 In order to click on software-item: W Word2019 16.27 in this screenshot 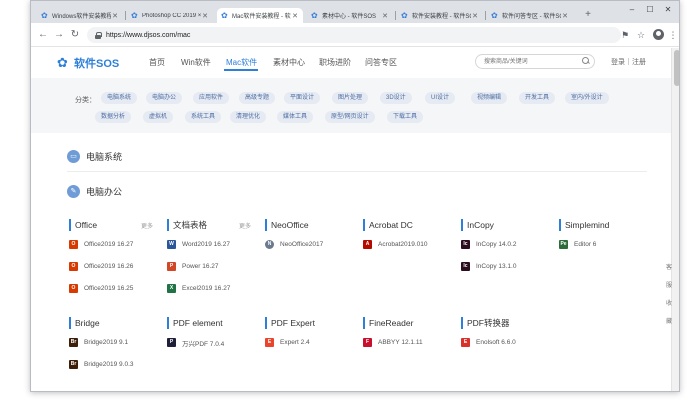, I will do `click(198, 244)`.